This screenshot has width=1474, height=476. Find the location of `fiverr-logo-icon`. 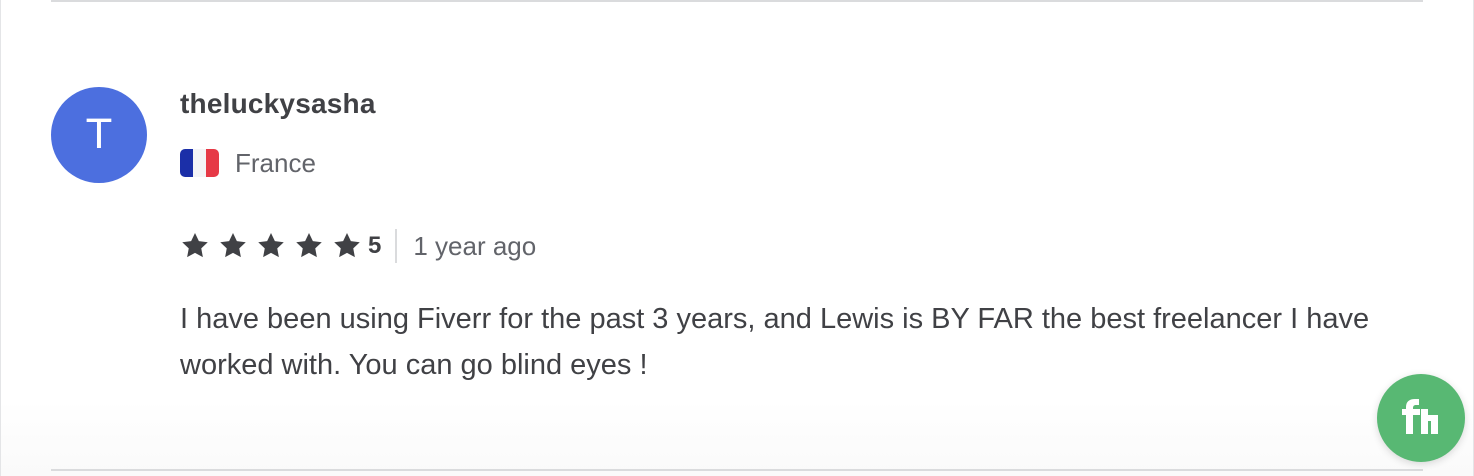

fiverr-logo-icon is located at coordinates (1420, 416).